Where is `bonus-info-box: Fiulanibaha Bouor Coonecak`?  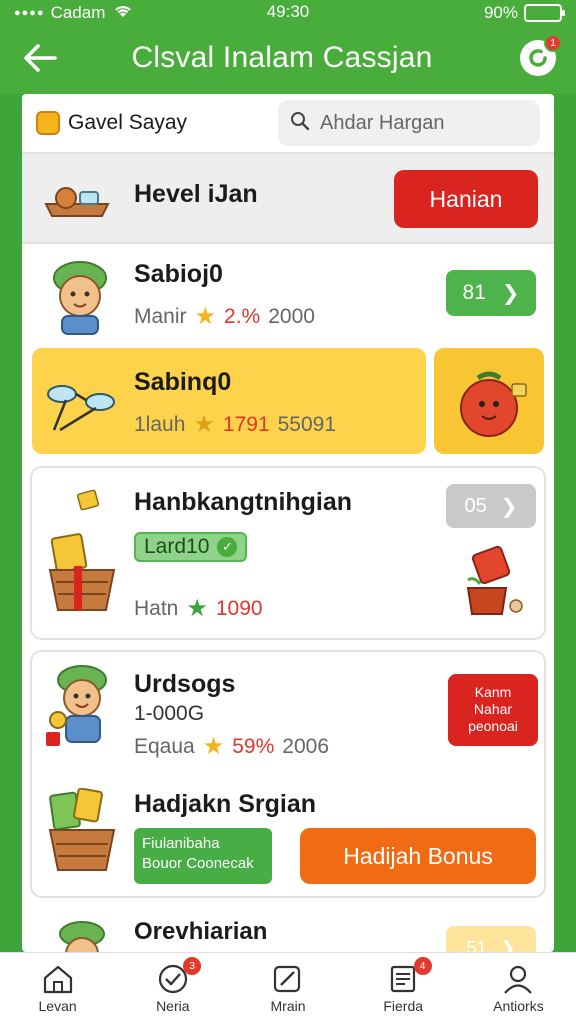
bonus-info-box: Fiulanibaha Bouor Coonecak is located at coordinates (203, 856).